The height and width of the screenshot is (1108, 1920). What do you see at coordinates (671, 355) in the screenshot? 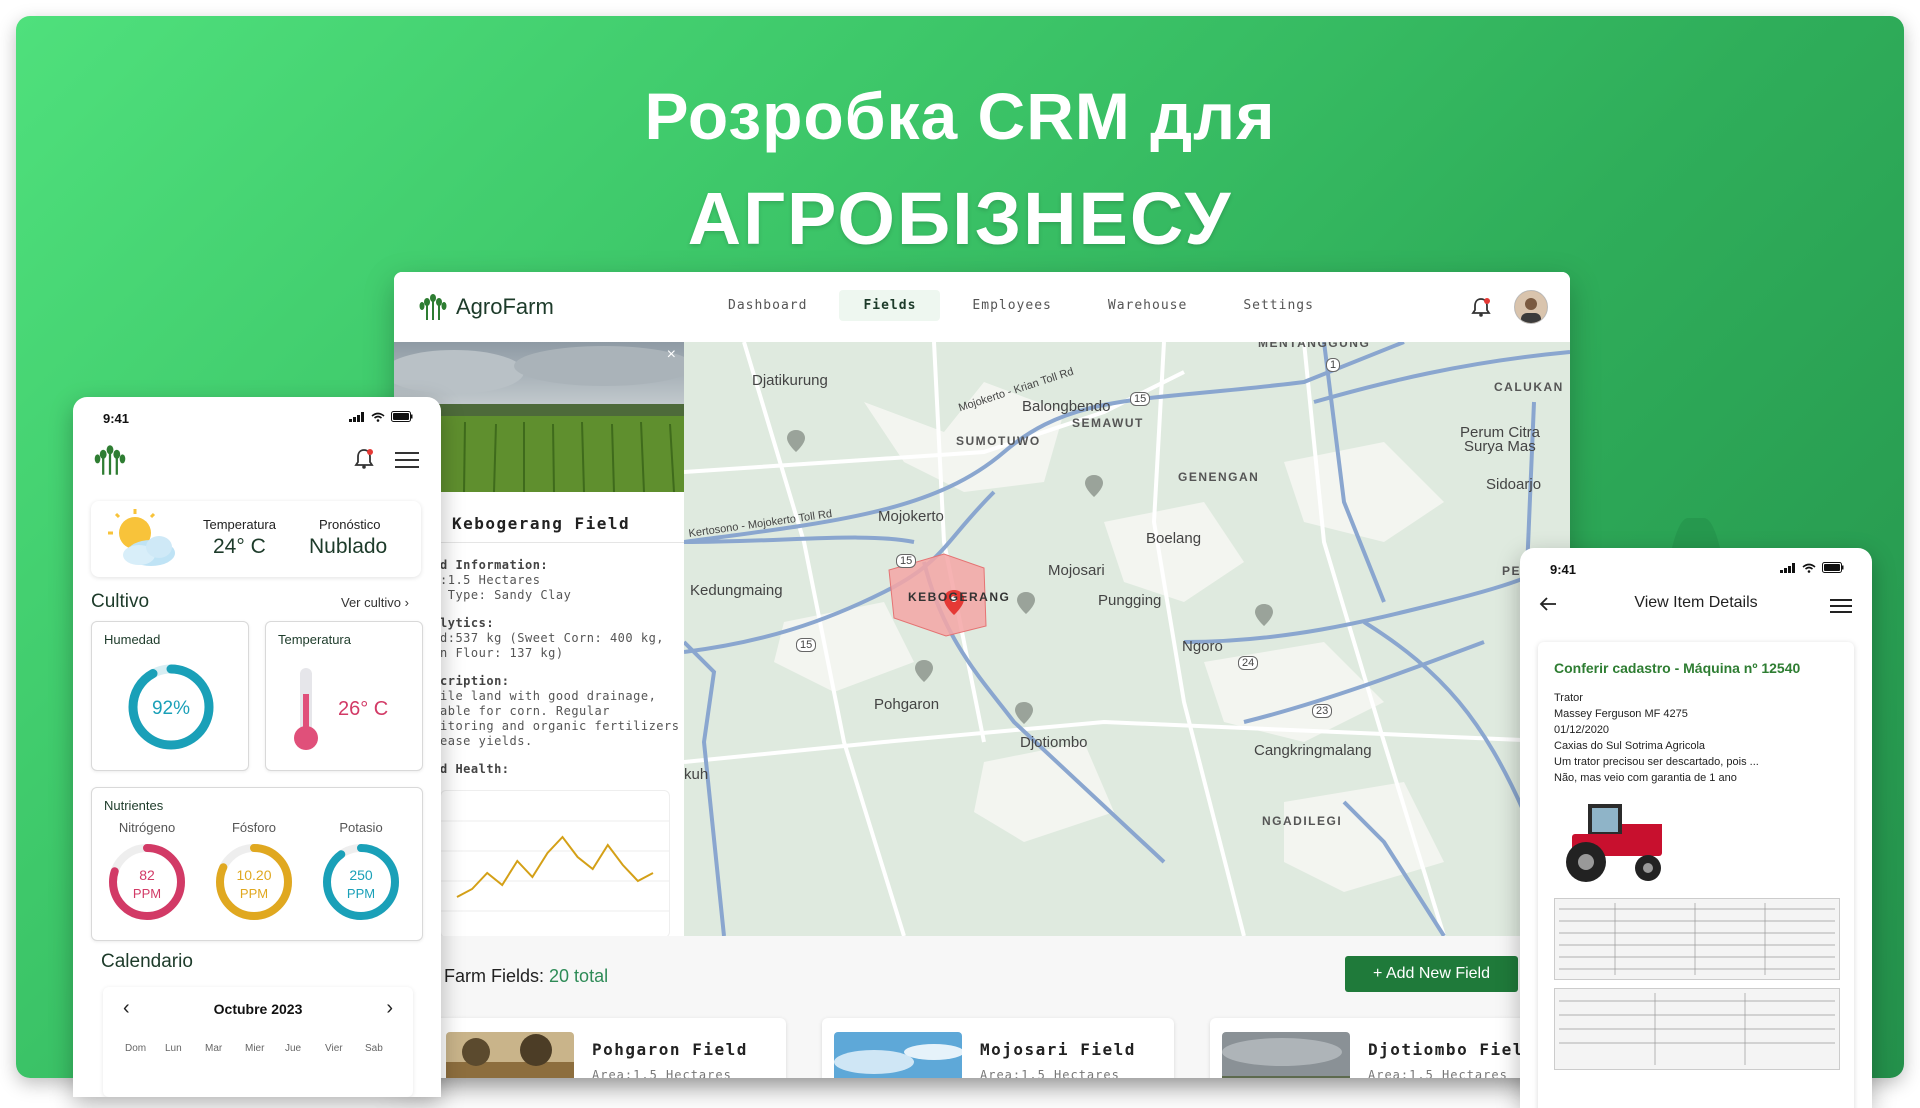
I see `close-panel-button: ×` at bounding box center [671, 355].